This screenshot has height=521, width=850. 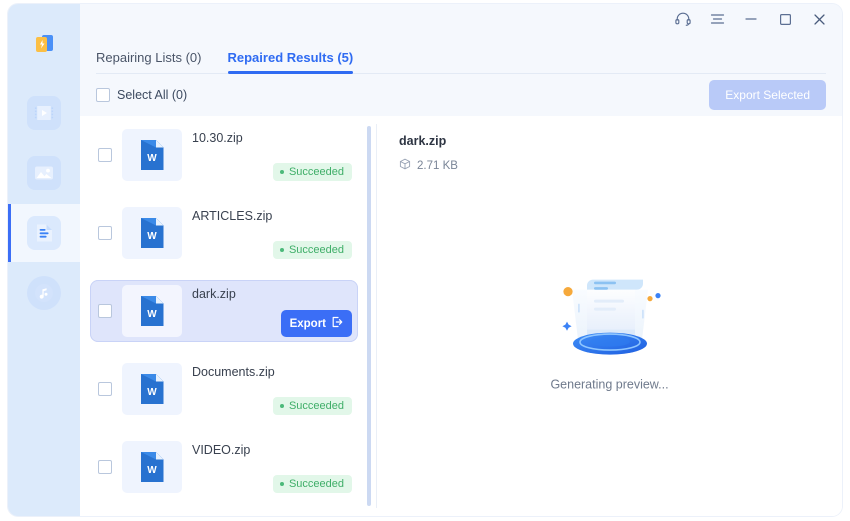 What do you see at coordinates (461, 19) in the screenshot?
I see `title-bar` at bounding box center [461, 19].